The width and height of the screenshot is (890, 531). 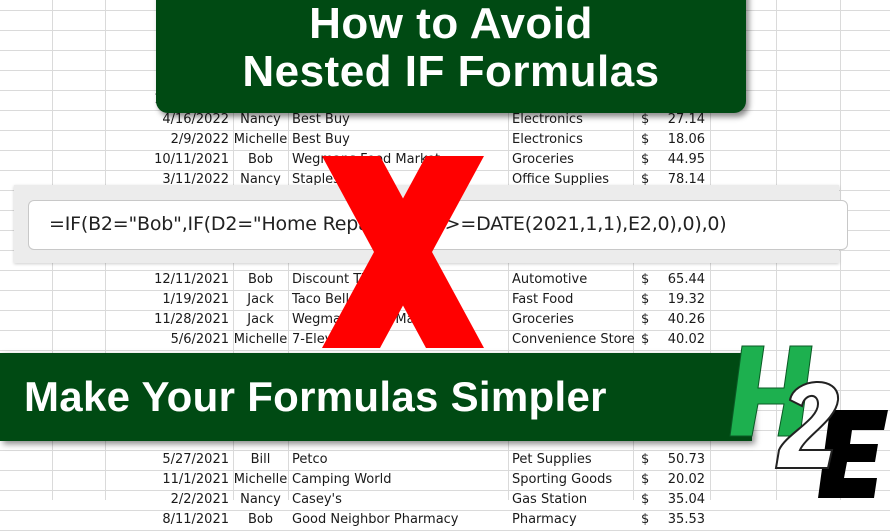 I want to click on h2e-logo, so click(x=808, y=421).